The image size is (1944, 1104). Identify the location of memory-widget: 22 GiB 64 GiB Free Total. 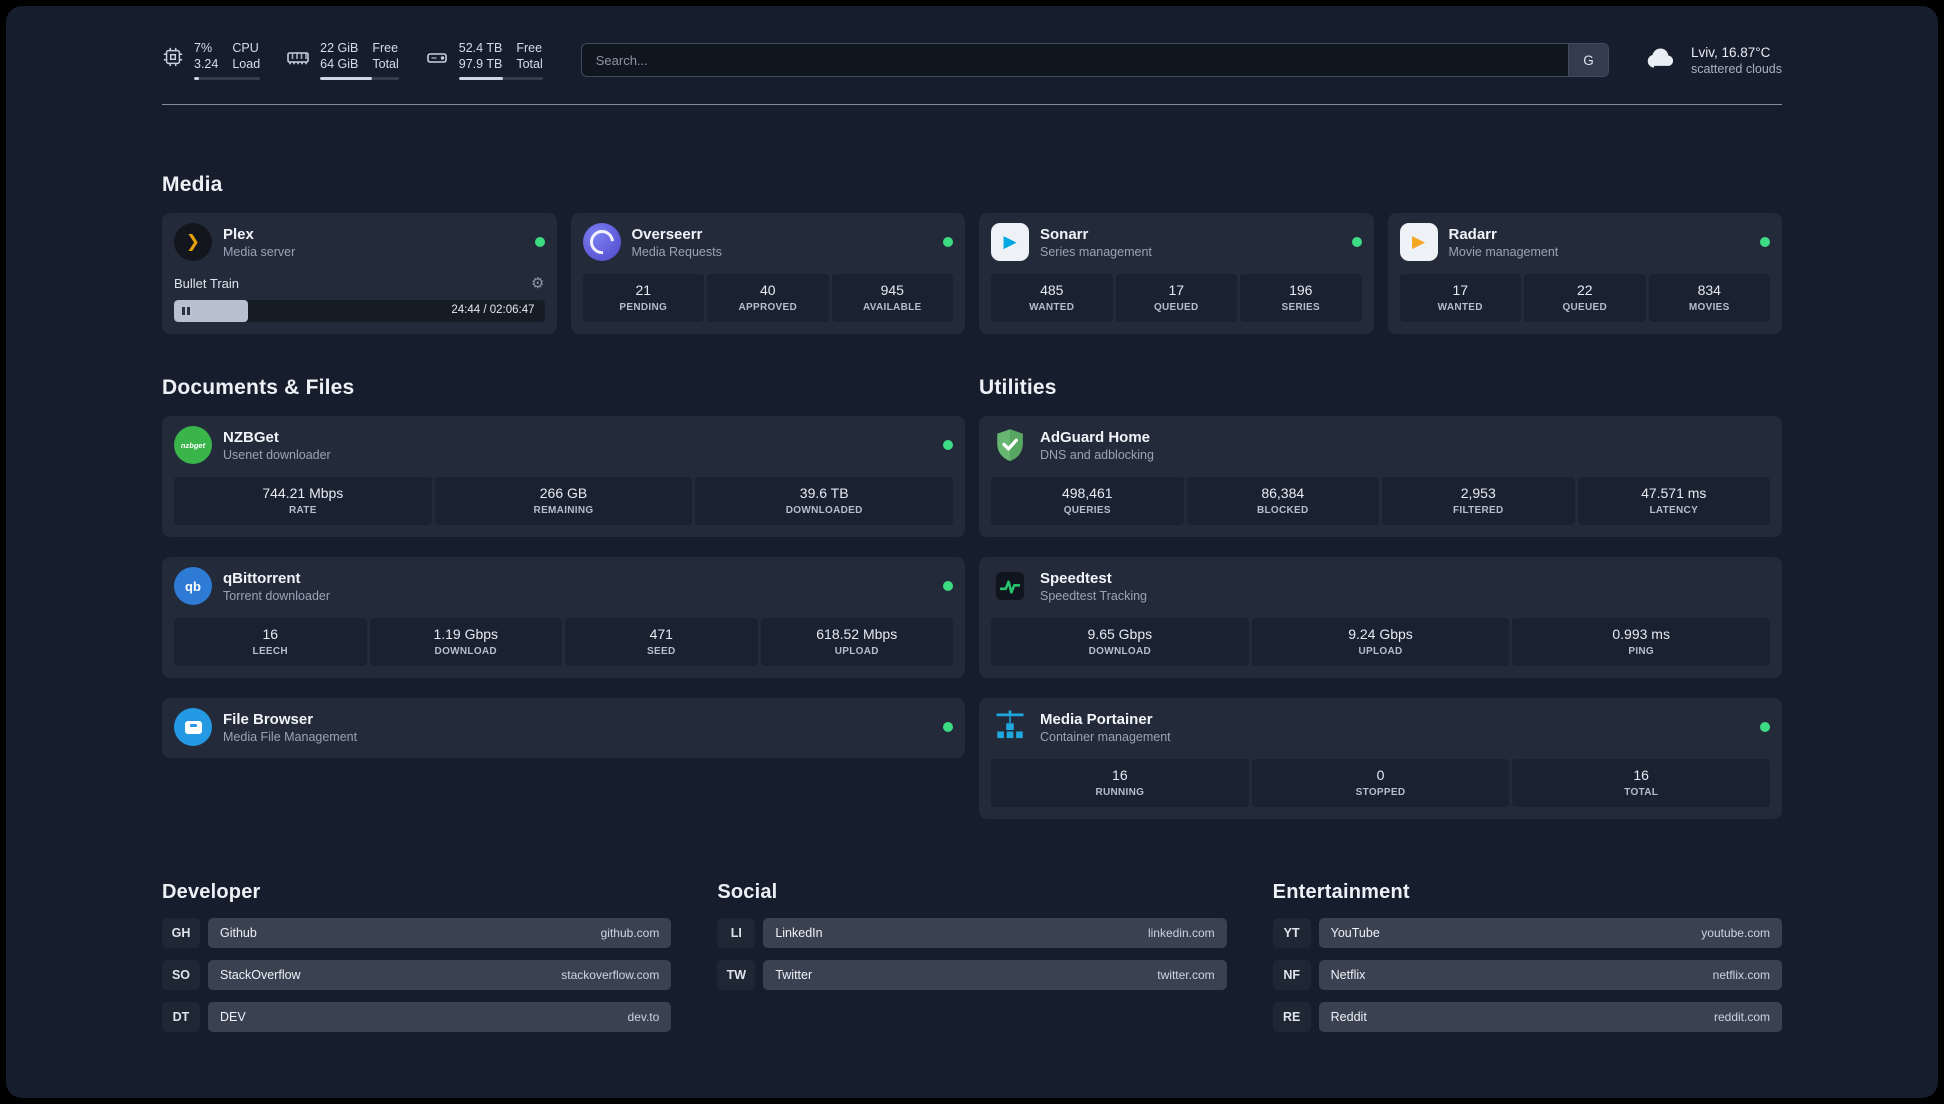
(342, 60).